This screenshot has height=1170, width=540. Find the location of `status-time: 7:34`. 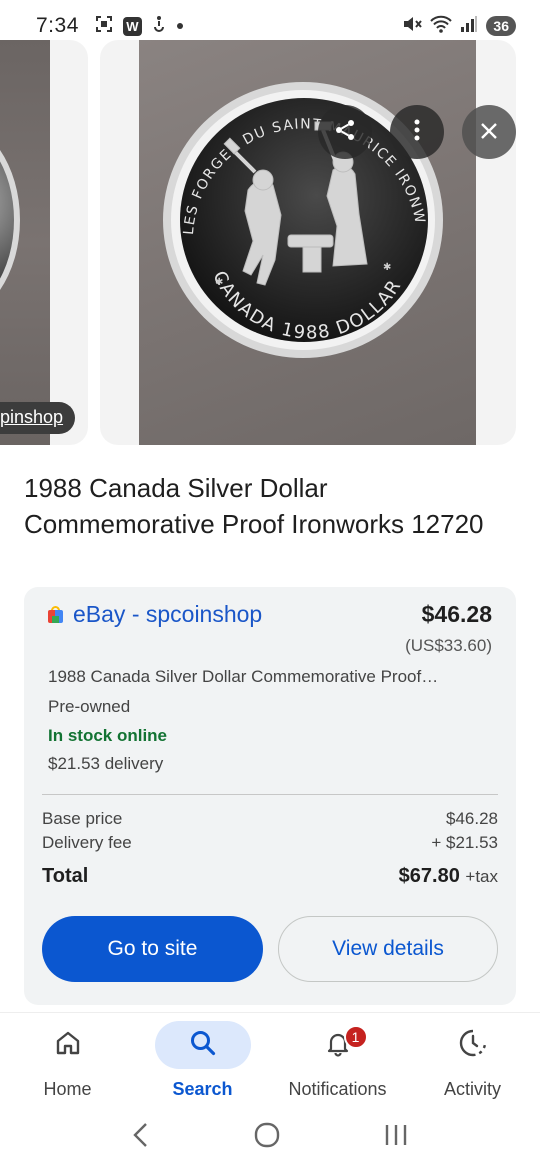

status-time: 7:34 is located at coordinates (57, 25).